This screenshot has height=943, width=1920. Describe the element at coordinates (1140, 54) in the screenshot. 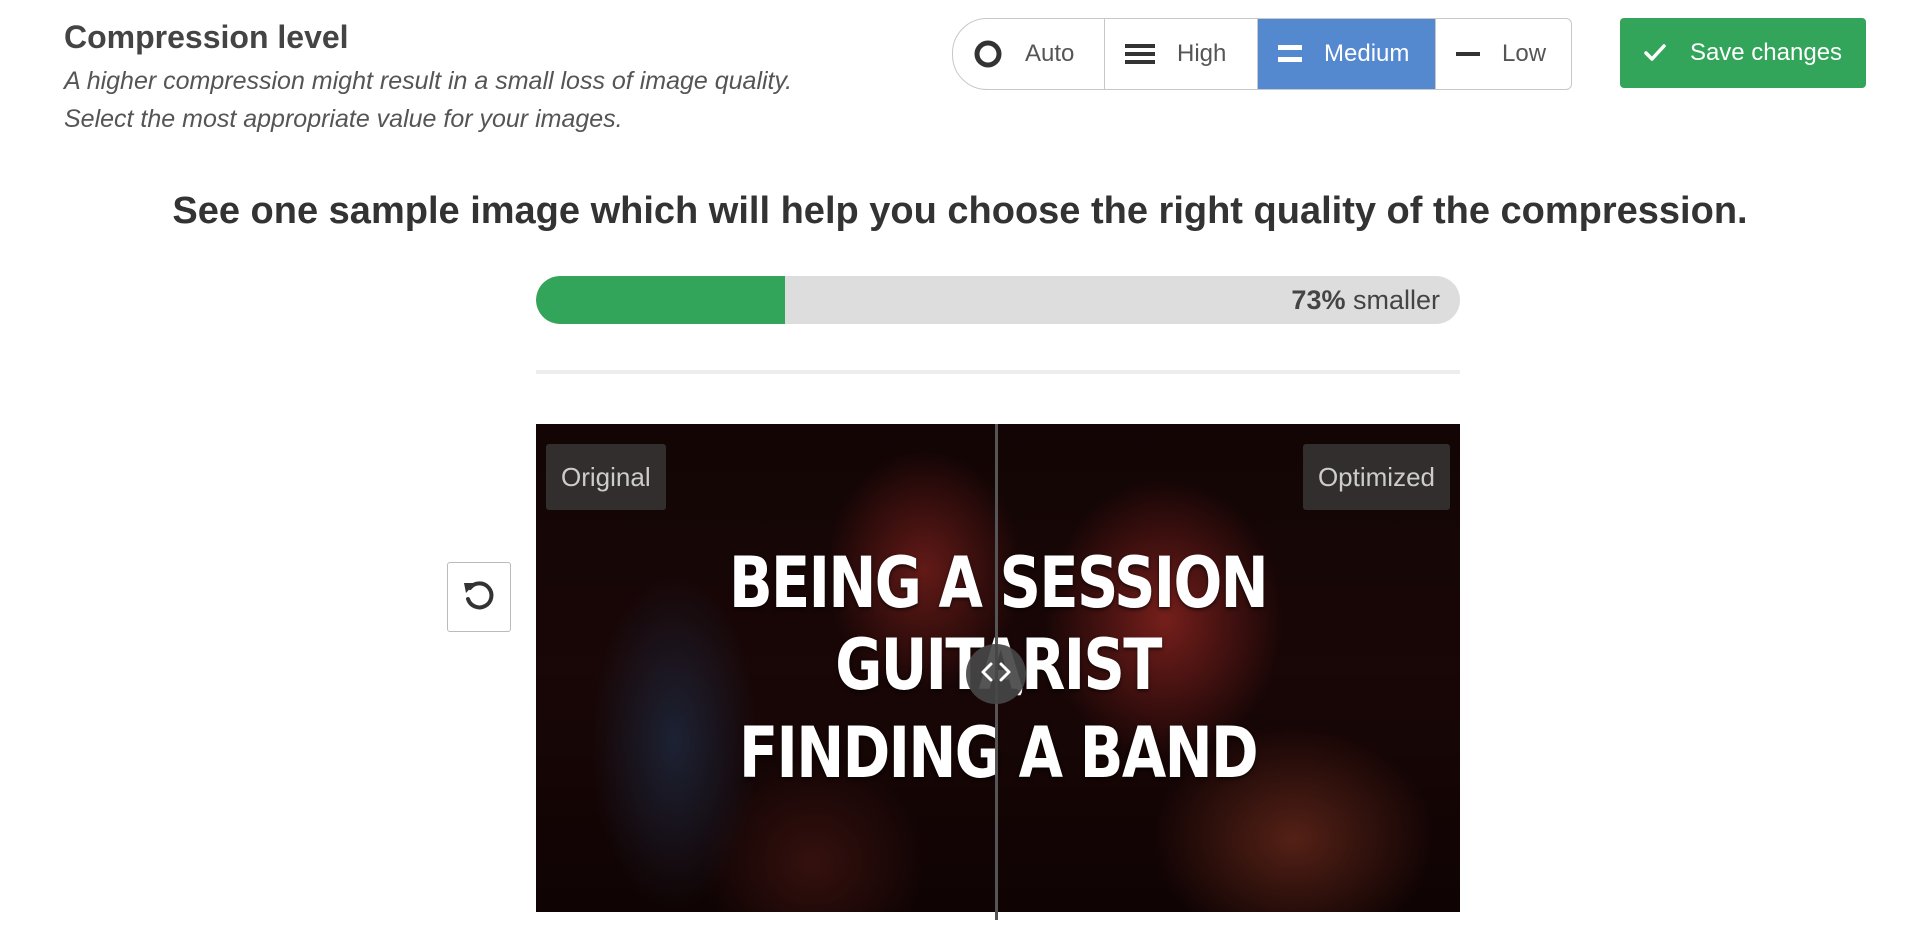

I see `three-bars-icon` at that location.